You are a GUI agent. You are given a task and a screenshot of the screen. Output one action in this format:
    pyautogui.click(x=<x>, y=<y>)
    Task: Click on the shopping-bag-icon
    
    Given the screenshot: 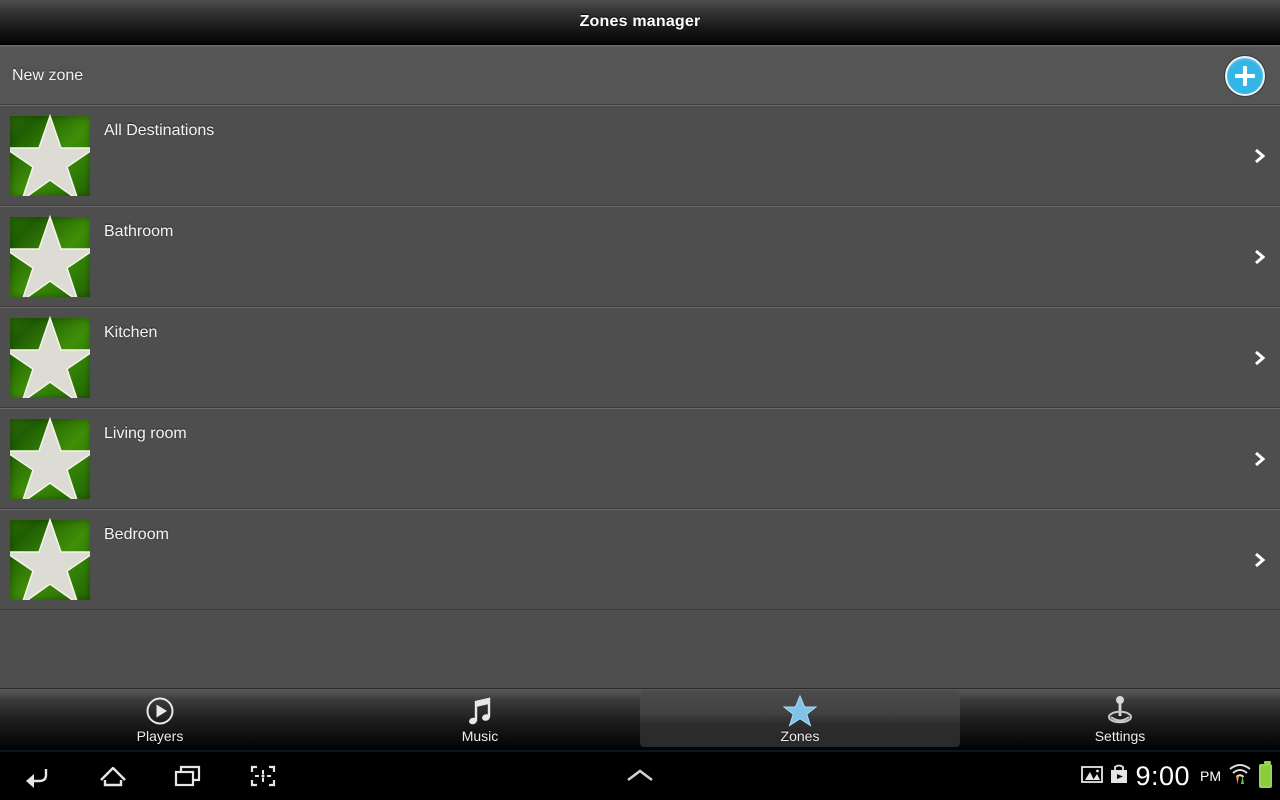 What is the action you would take?
    pyautogui.click(x=1119, y=776)
    